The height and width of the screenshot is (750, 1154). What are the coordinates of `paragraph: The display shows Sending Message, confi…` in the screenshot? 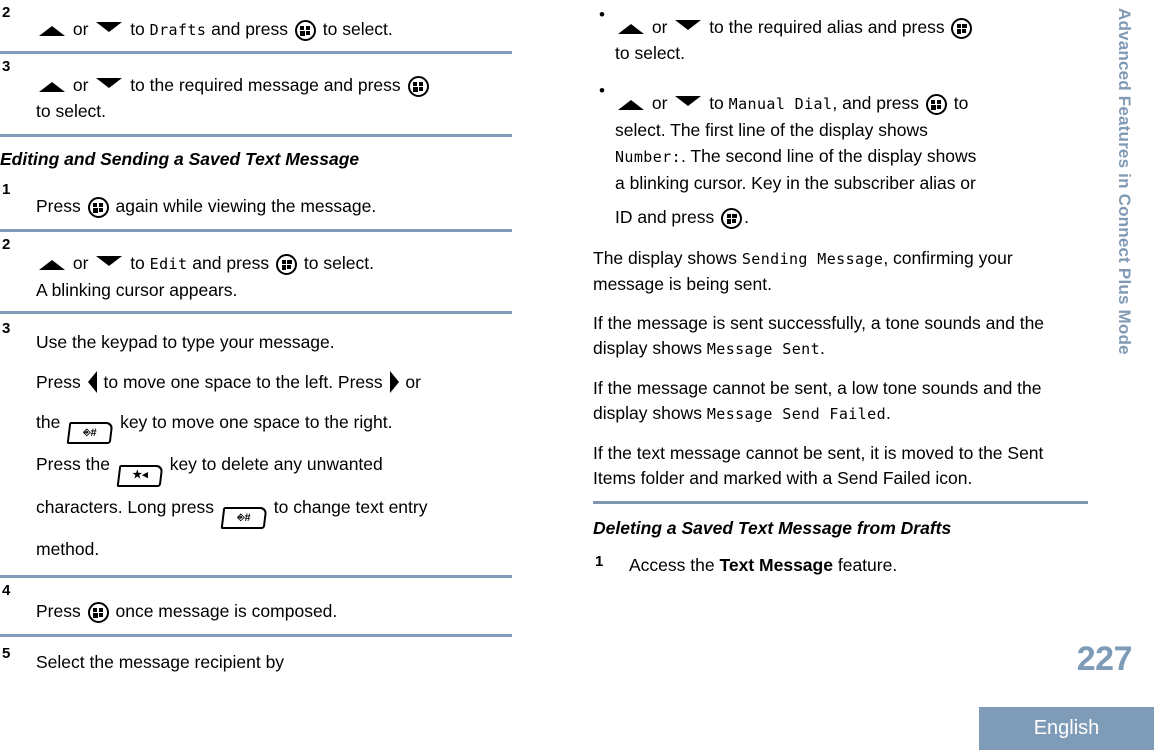 It's located at (840, 271).